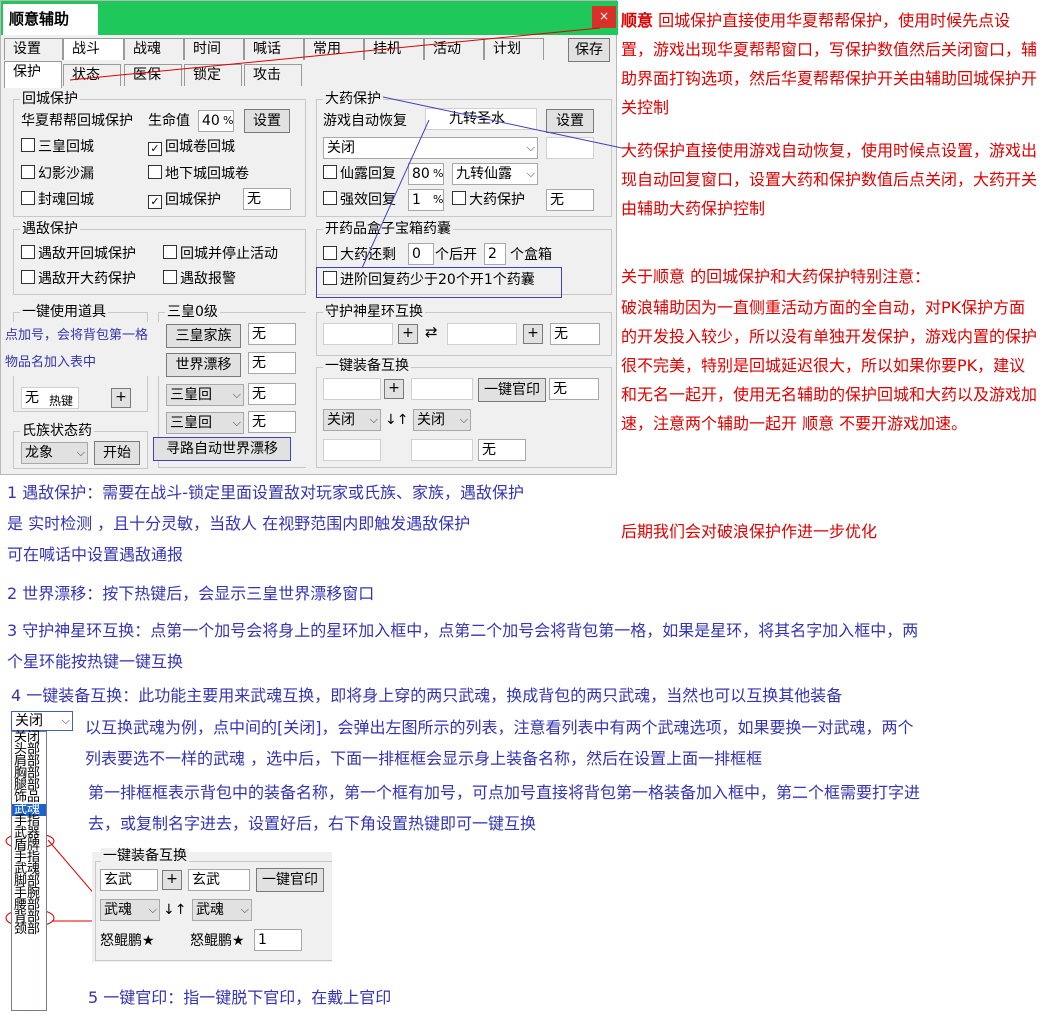 The height and width of the screenshot is (1017, 1054). What do you see at coordinates (145, 856) in the screenshot?
I see `example-equip-title: 一键装备互换` at bounding box center [145, 856].